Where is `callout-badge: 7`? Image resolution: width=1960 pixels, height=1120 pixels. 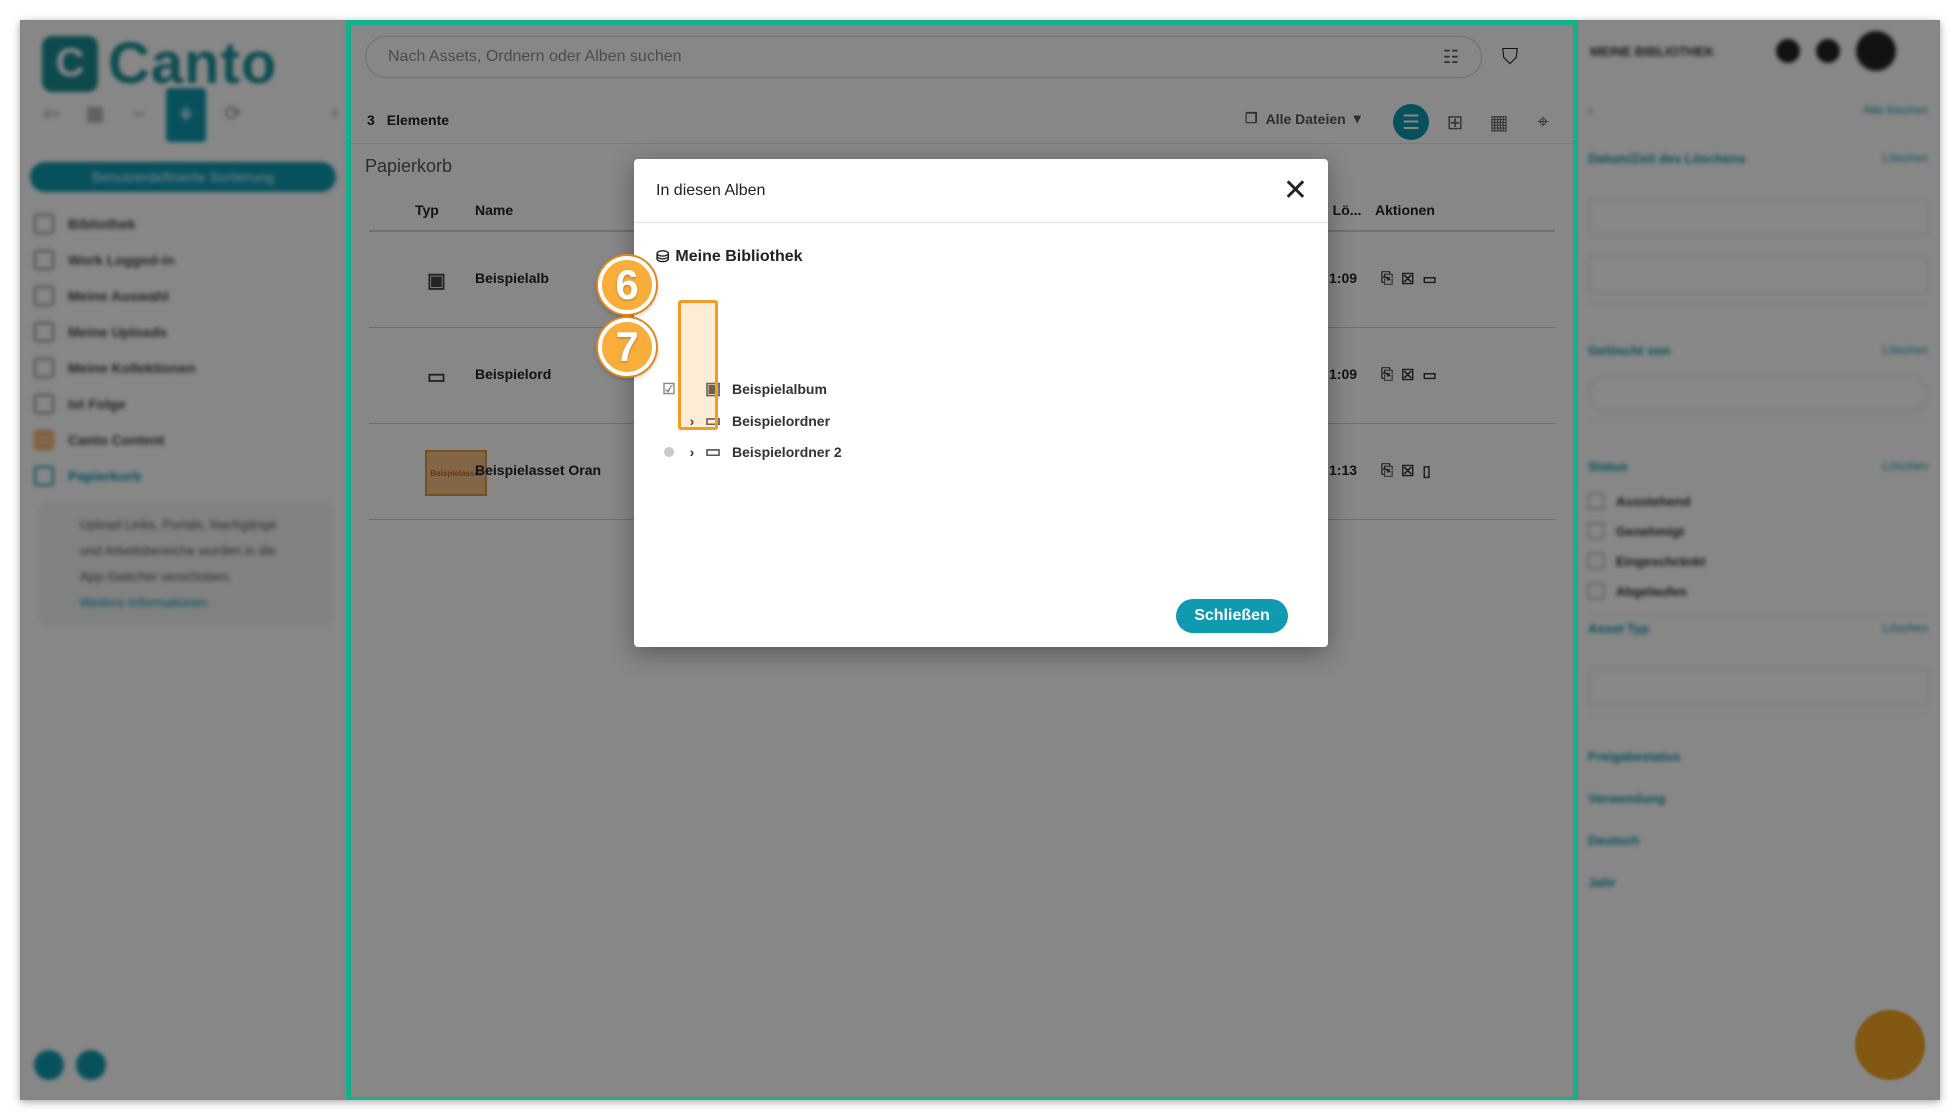
callout-badge: 7 is located at coordinates (627, 347).